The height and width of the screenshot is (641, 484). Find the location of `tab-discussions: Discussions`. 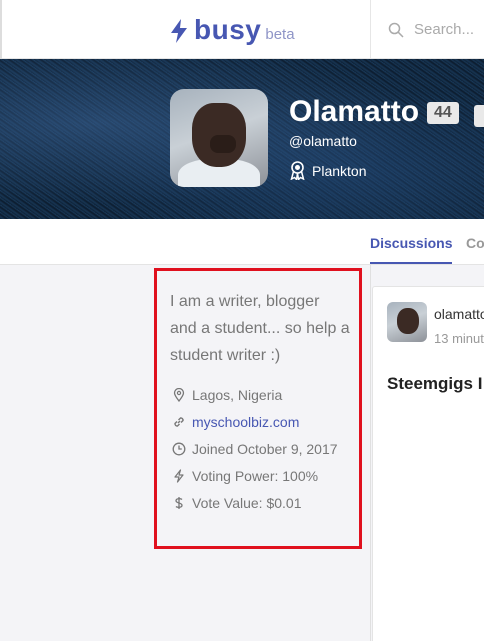

tab-discussions: Discussions is located at coordinates (411, 243).